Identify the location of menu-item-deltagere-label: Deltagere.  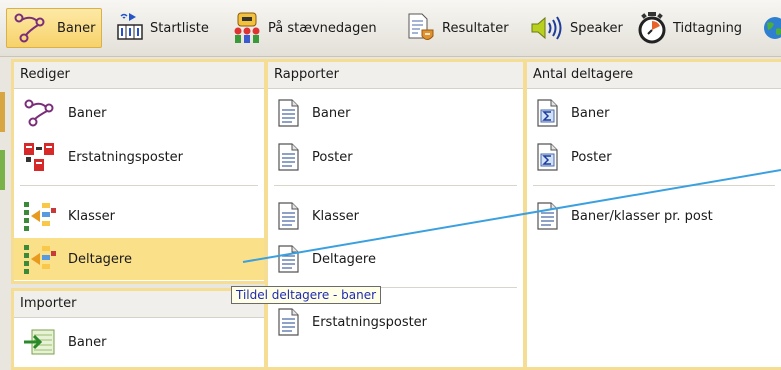
(100, 259).